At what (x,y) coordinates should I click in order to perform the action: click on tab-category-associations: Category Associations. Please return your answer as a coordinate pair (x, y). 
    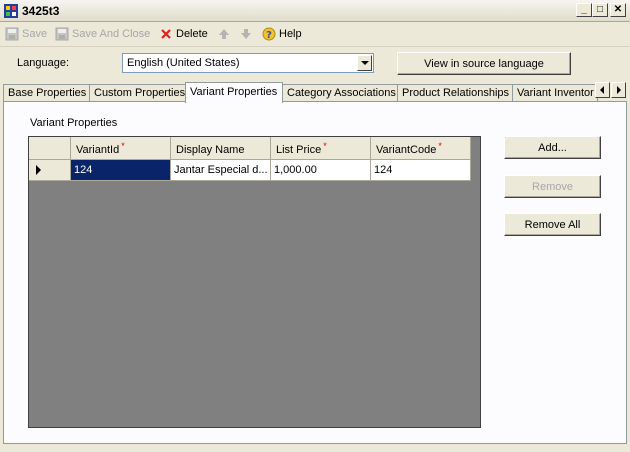
    Looking at the image, I should click on (340, 93).